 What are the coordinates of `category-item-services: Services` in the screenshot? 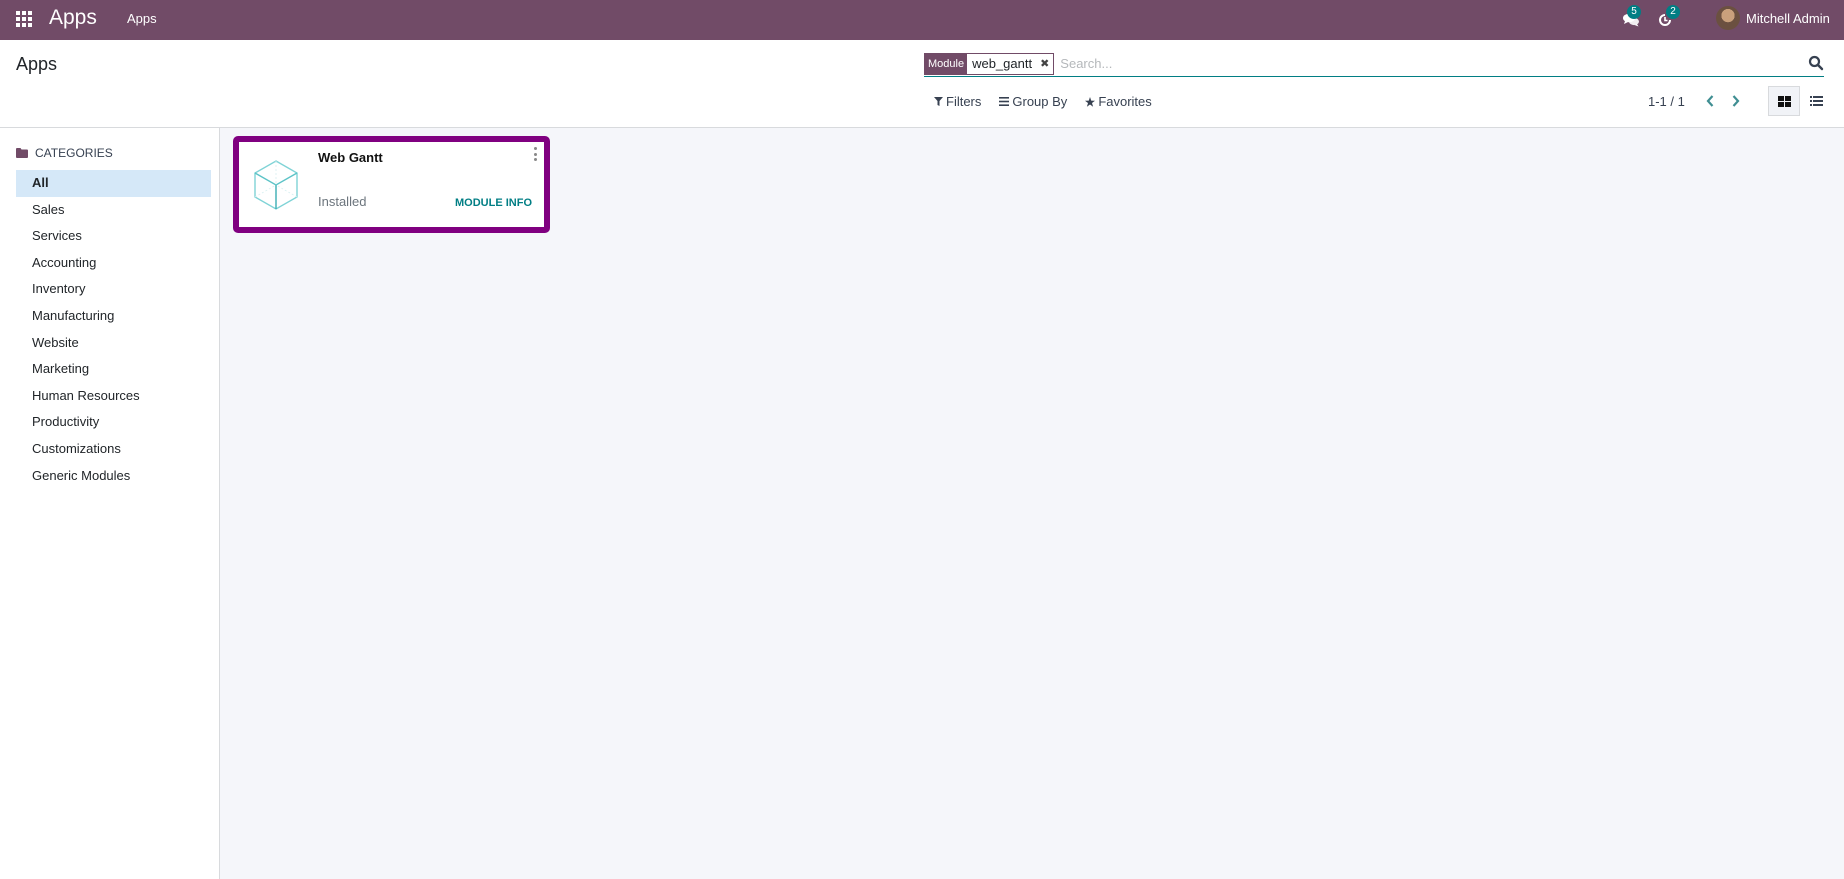 It's located at (113, 236).